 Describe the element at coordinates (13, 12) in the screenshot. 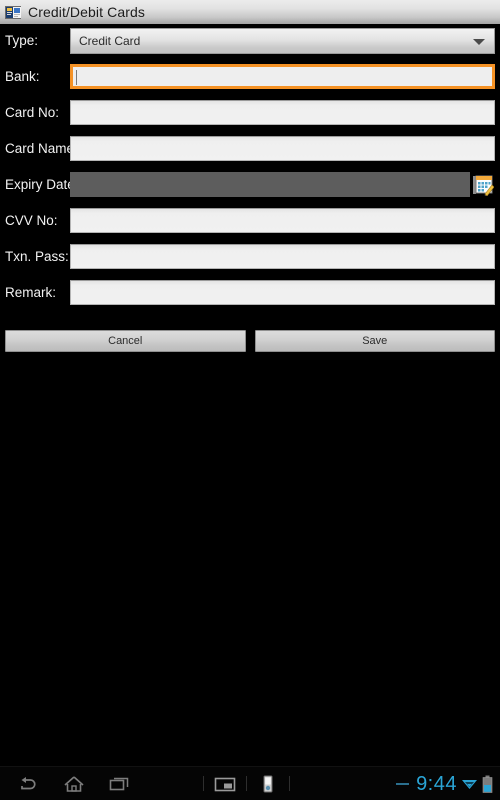

I see `cards-window-icon` at that location.